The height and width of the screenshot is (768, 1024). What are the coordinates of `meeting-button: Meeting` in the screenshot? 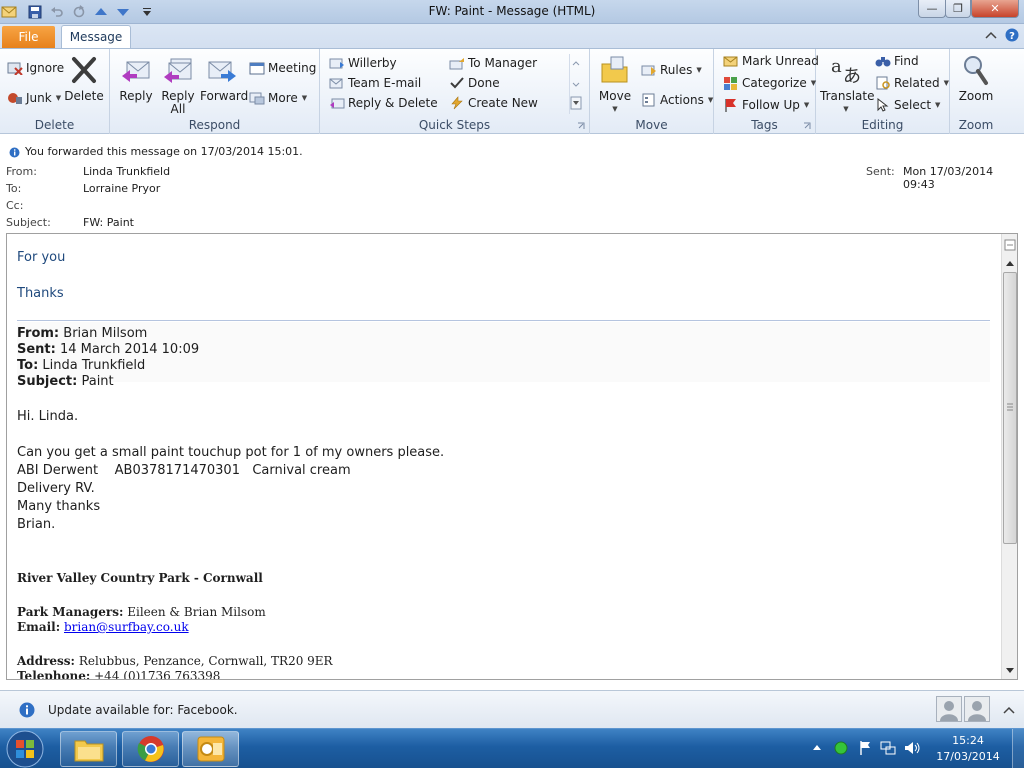 It's located at (282, 68).